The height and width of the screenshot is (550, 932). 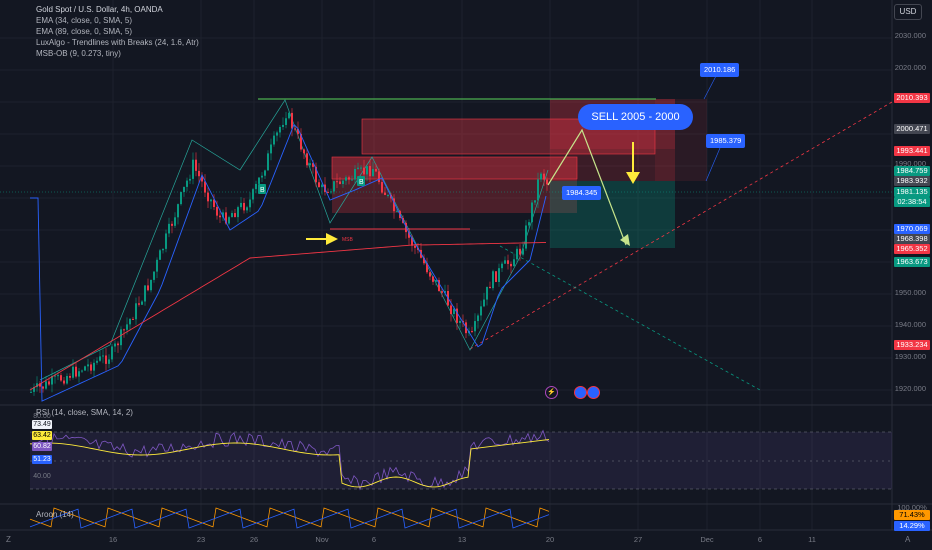 I want to click on callout-leader, so click(x=710, y=87).